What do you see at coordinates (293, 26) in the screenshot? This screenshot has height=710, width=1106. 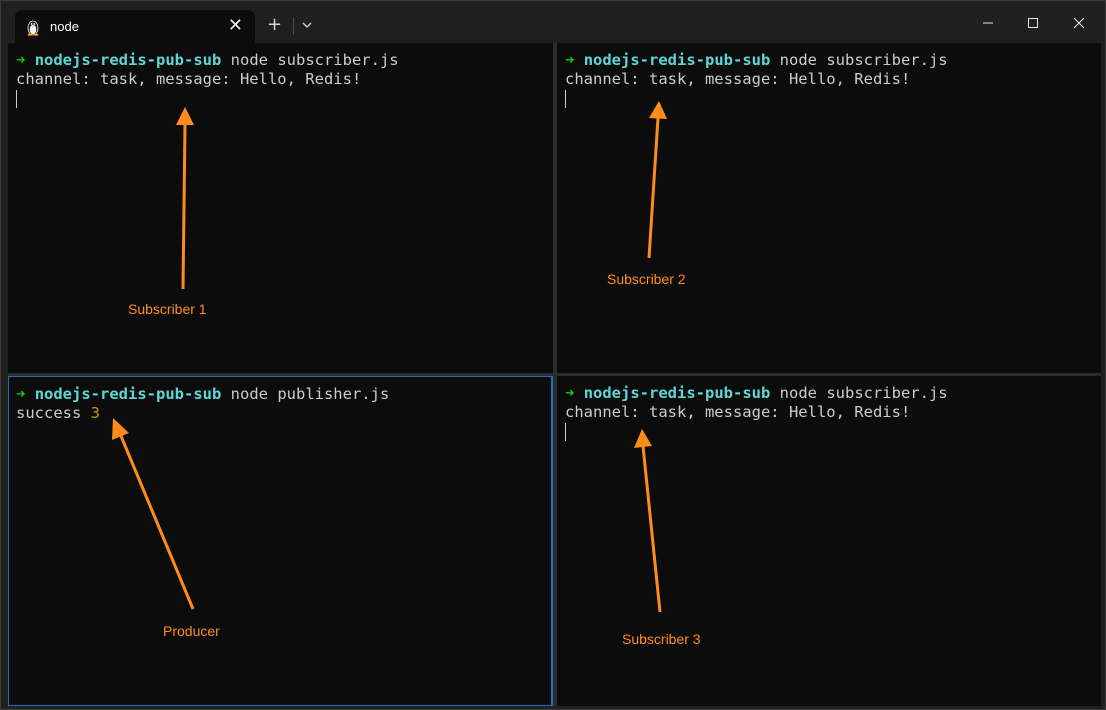 I see `titlebar-separator` at bounding box center [293, 26].